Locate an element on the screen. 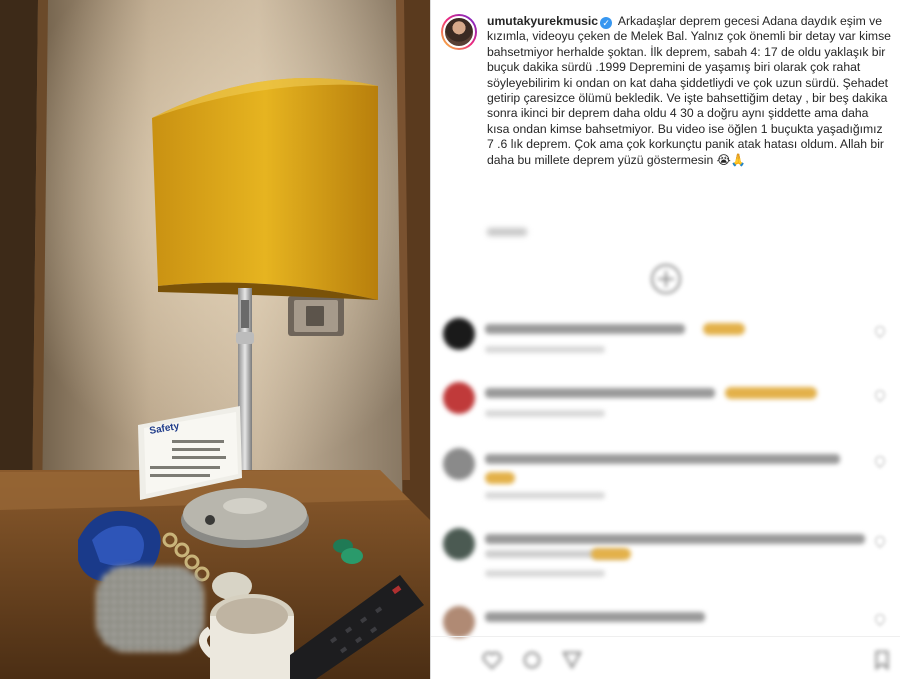 This screenshot has height=679, width=900. plus-circle-icon is located at coordinates (666, 279).